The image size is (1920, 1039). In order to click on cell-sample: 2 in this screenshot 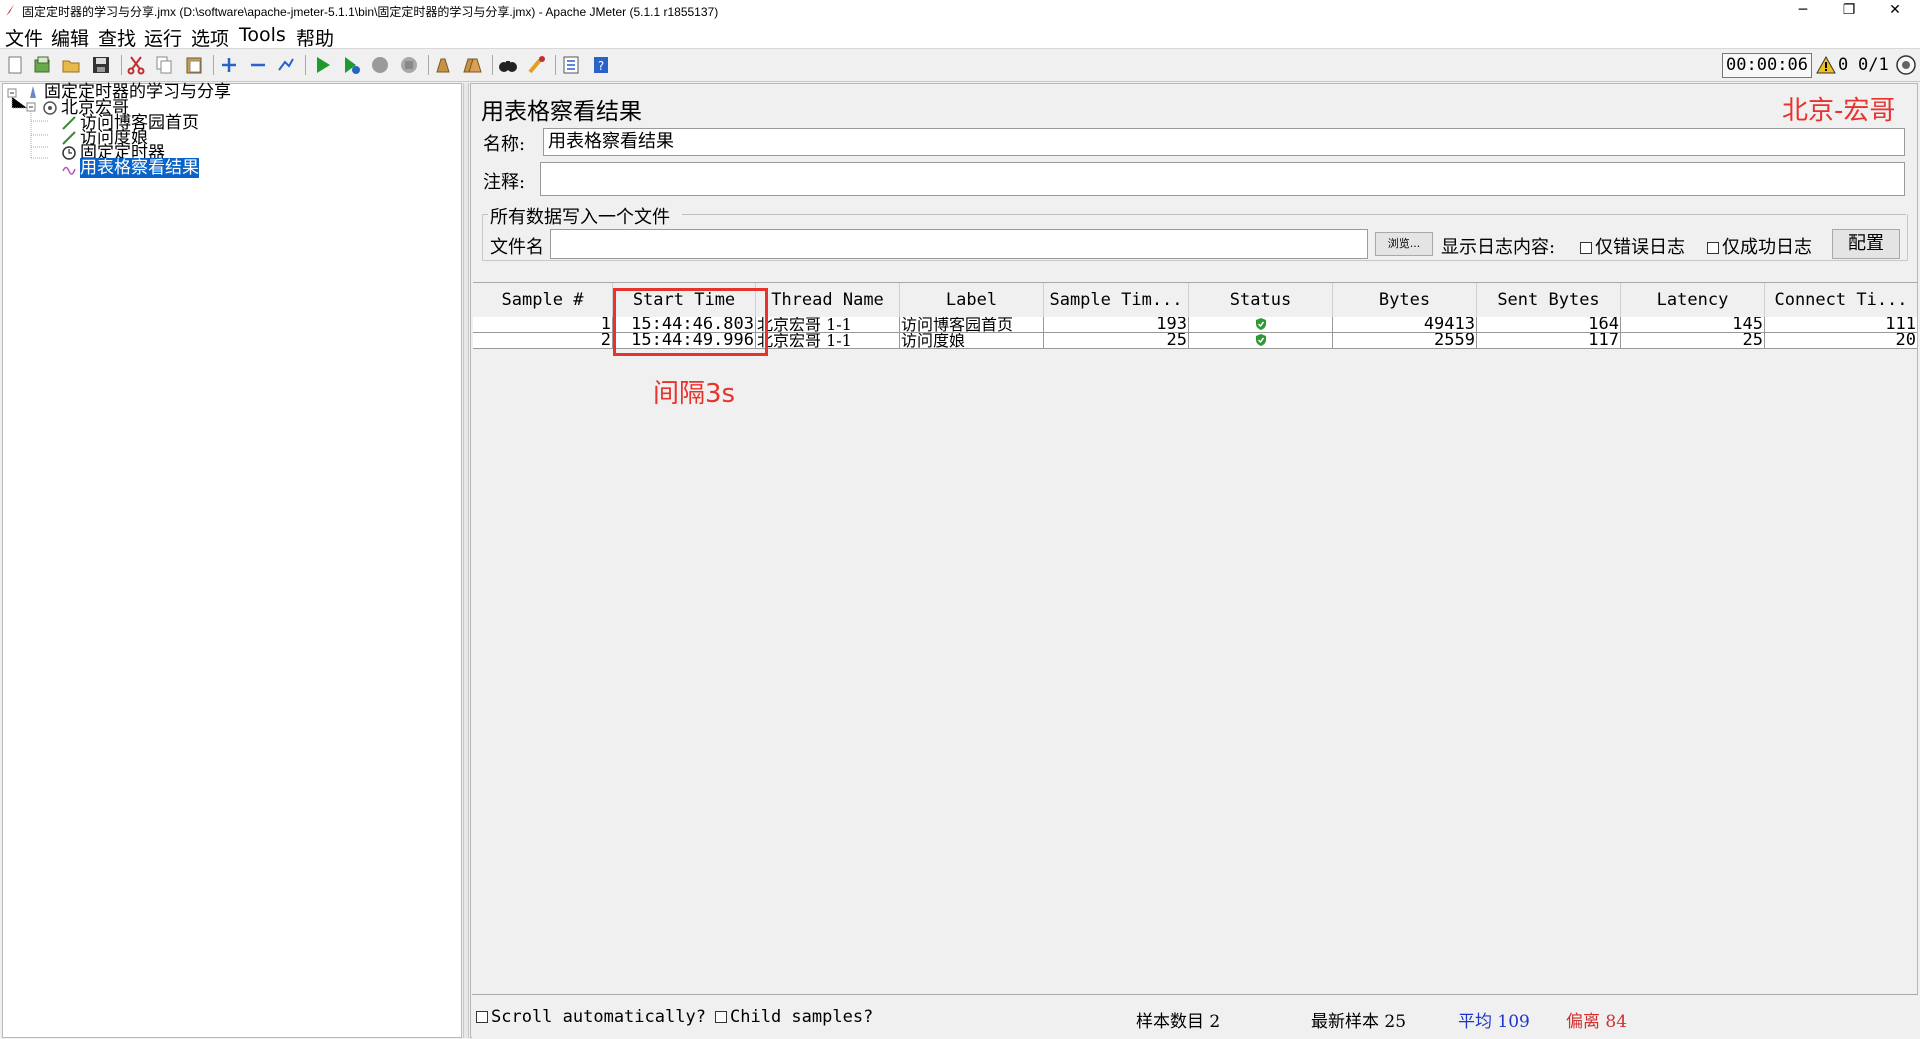, I will do `click(543, 340)`.